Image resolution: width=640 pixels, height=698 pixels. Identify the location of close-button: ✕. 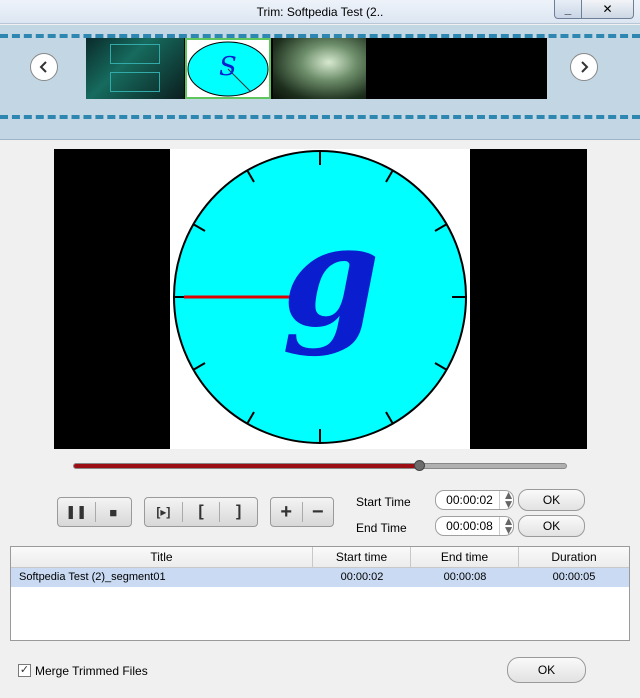
(608, 9).